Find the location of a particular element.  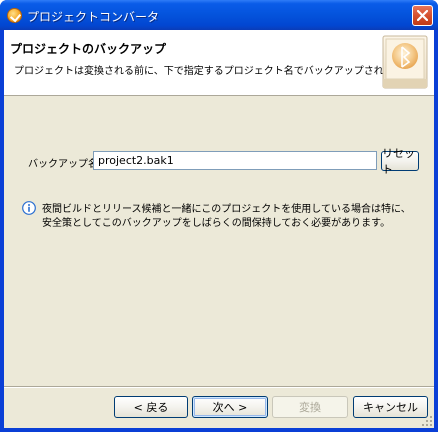

back-button: < 戻る is located at coordinates (151, 407).